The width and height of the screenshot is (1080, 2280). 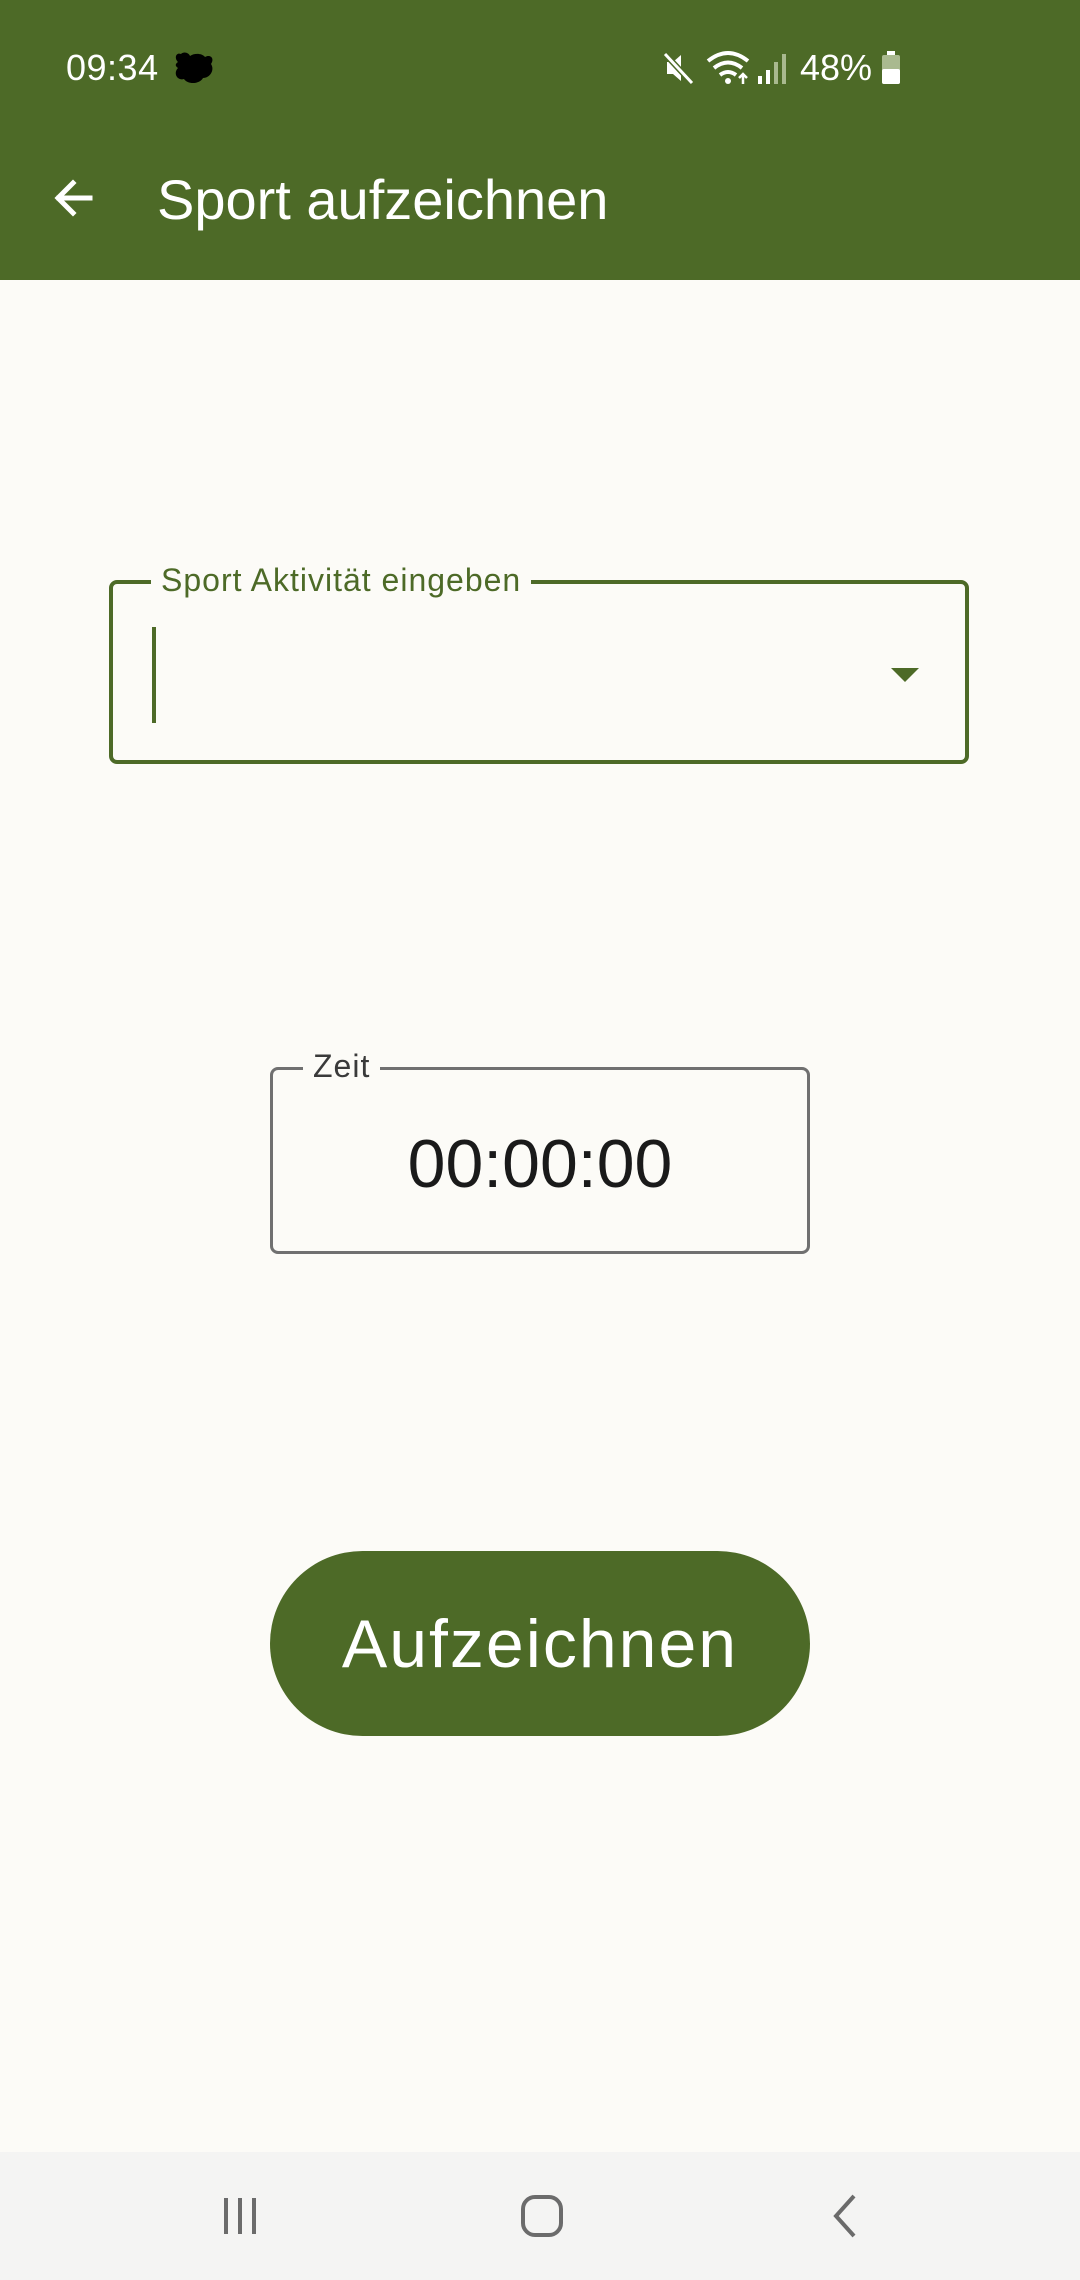 What do you see at coordinates (891, 67) in the screenshot?
I see `battery-icon` at bounding box center [891, 67].